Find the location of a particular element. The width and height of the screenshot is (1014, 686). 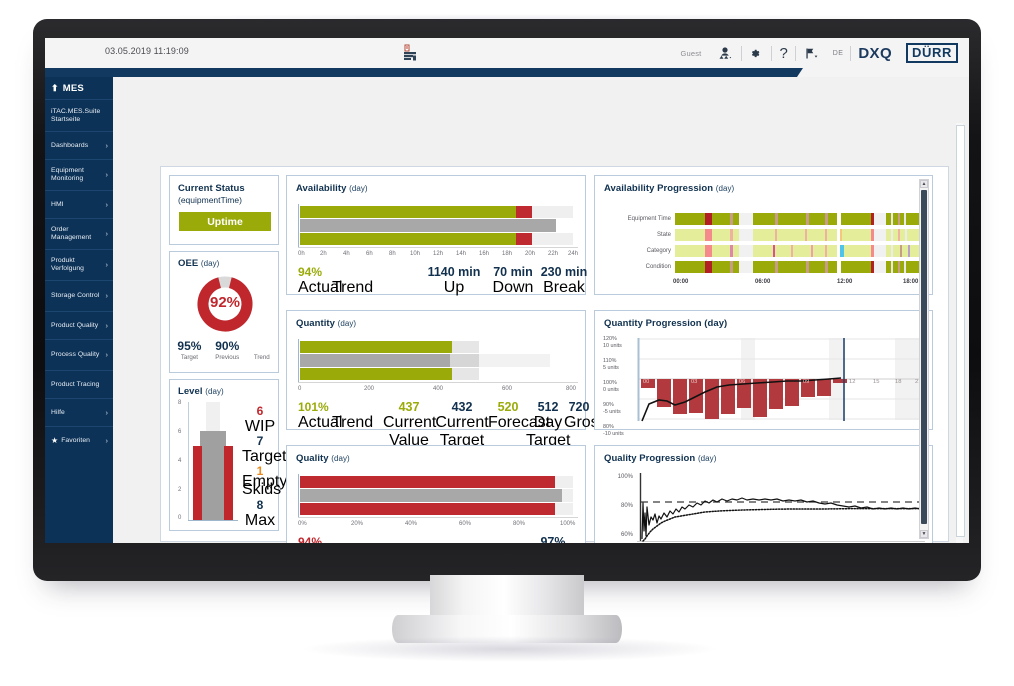

row-label: Condition is located at coordinates (658, 267).